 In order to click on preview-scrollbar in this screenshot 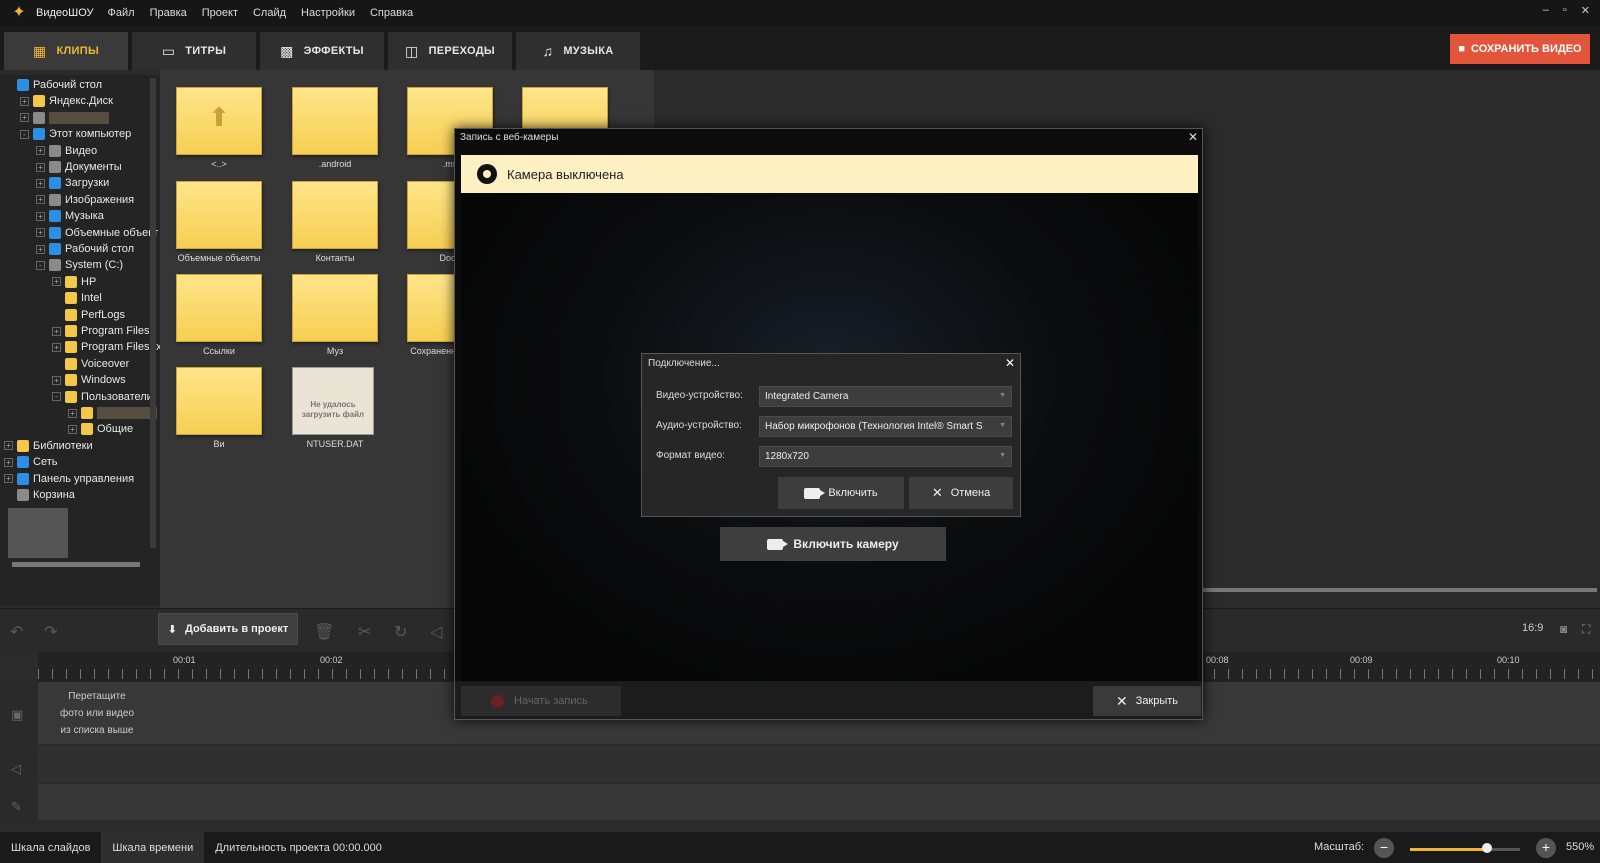, I will do `click(1391, 590)`.